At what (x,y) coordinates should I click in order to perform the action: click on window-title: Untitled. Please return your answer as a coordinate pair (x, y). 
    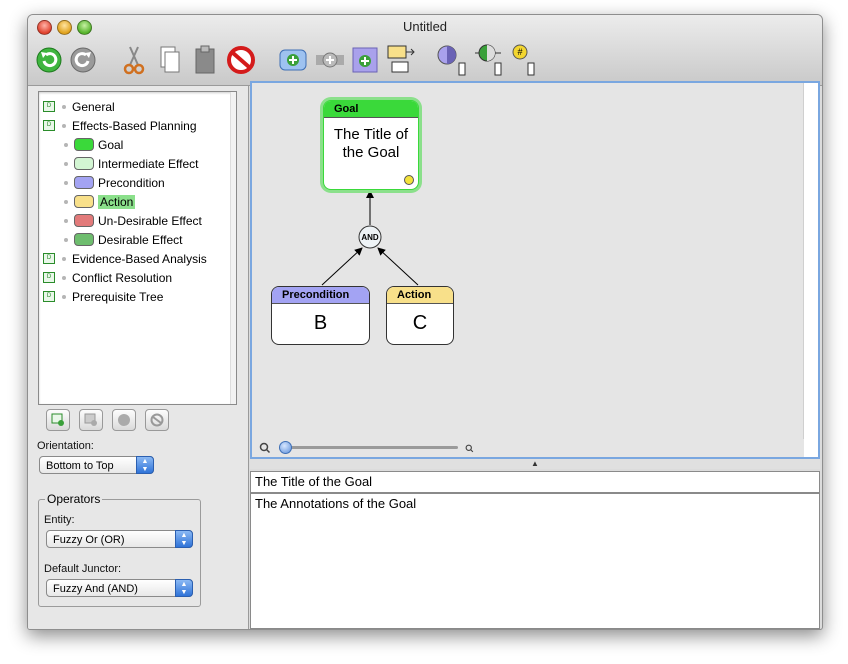
    Looking at the image, I should click on (425, 26).